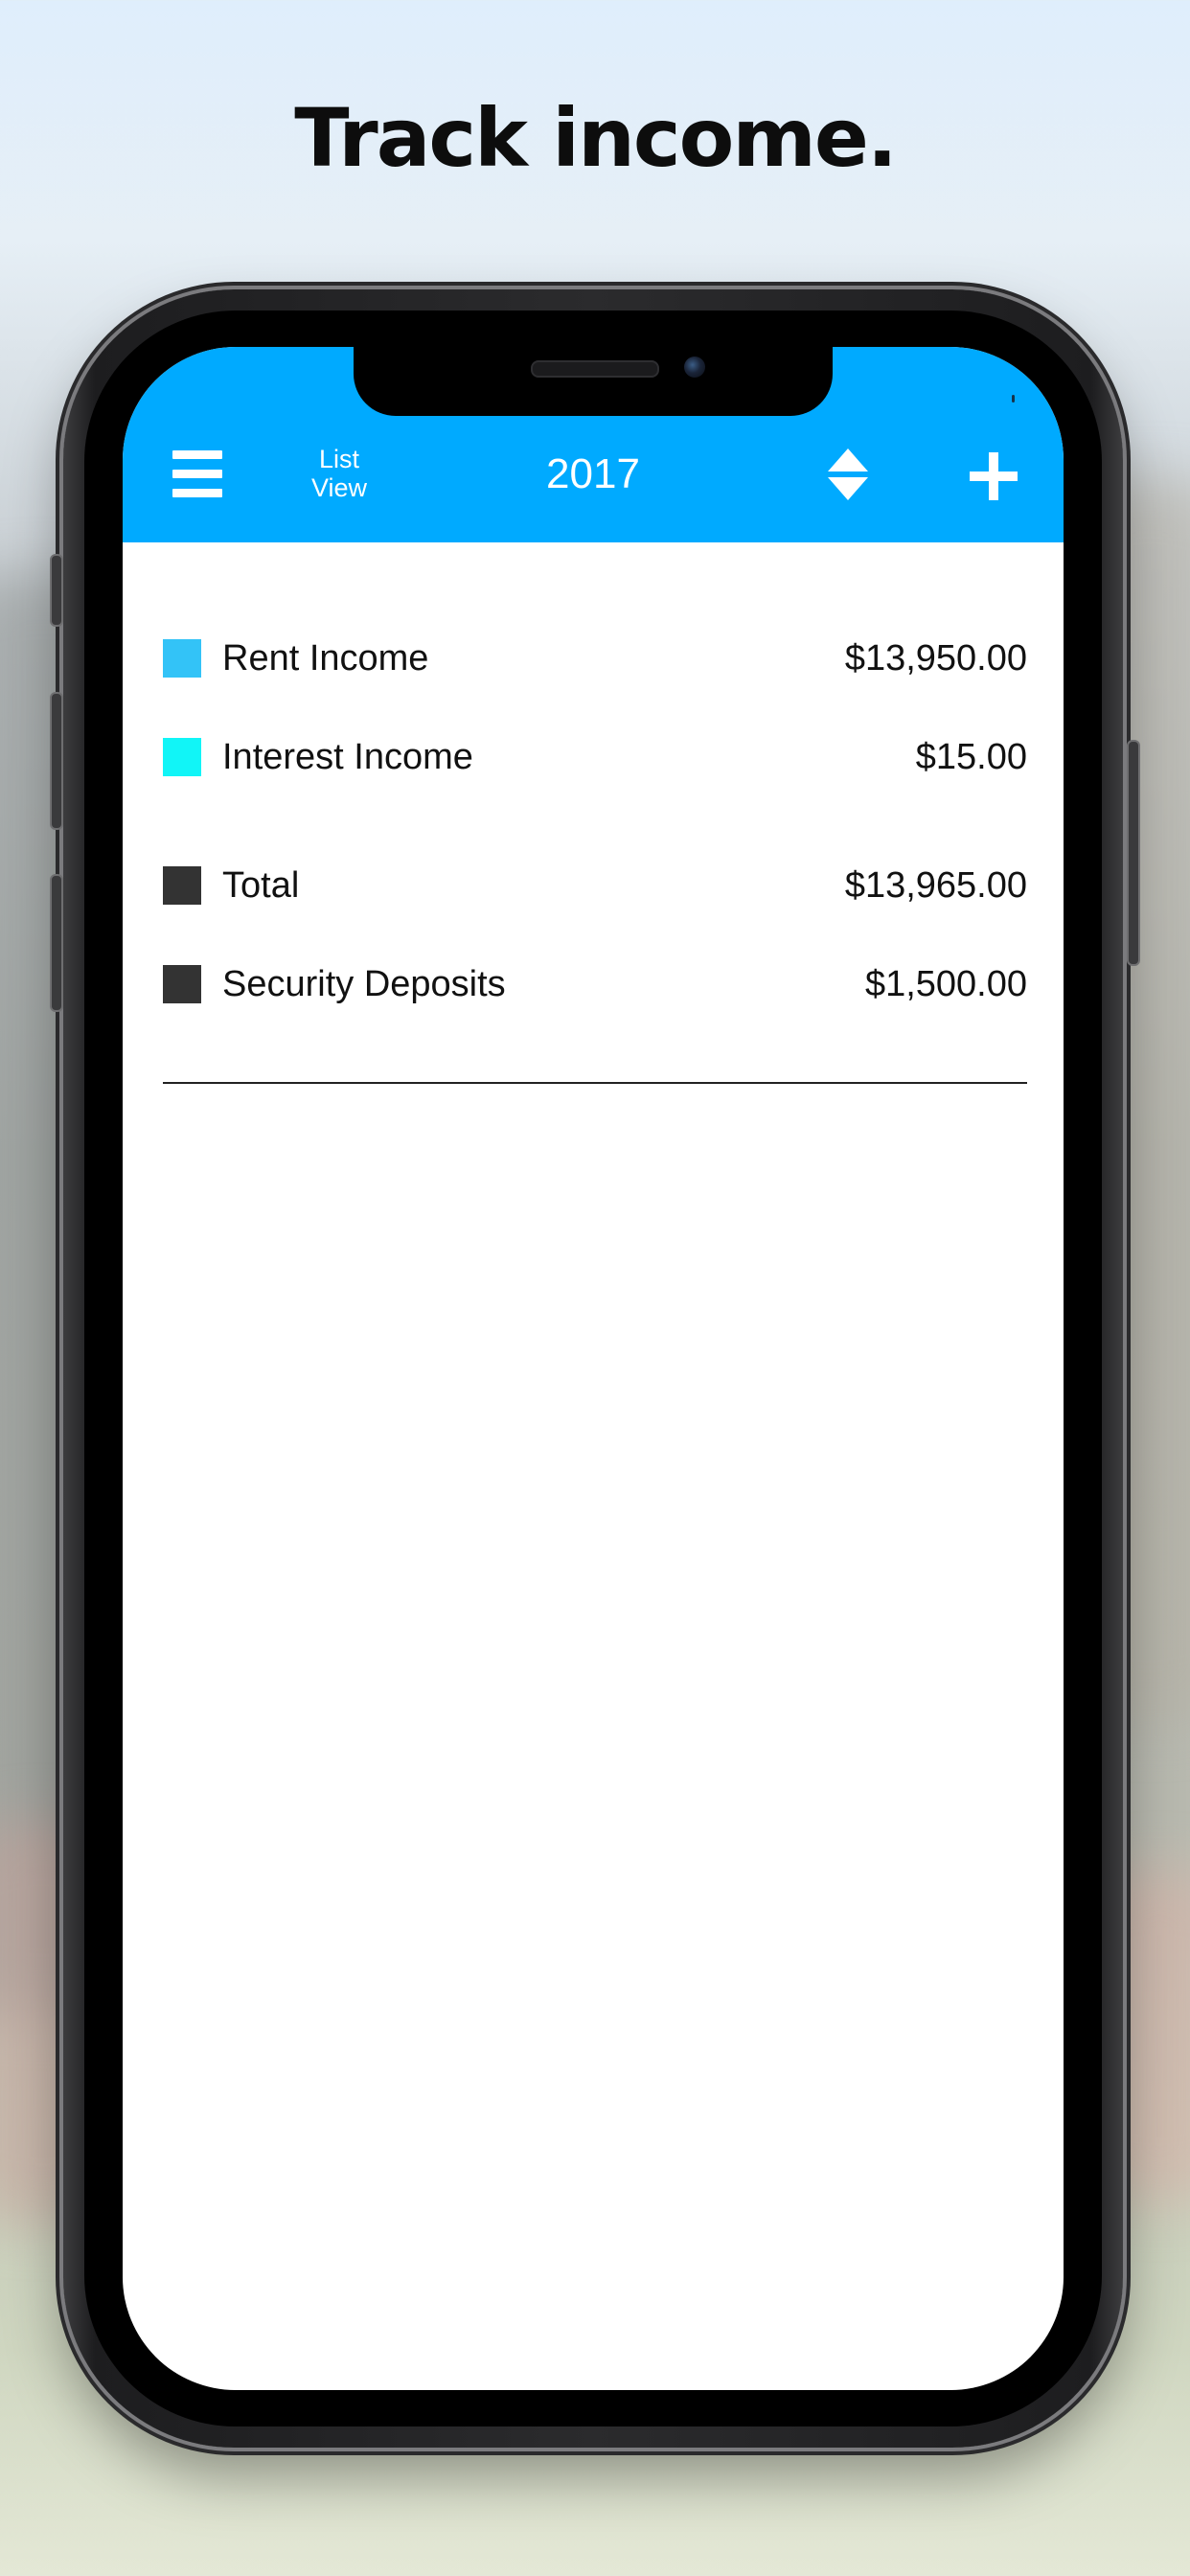 The width and height of the screenshot is (1190, 2576). Describe the element at coordinates (936, 658) in the screenshot. I see `row-amount: $13,950.00` at that location.